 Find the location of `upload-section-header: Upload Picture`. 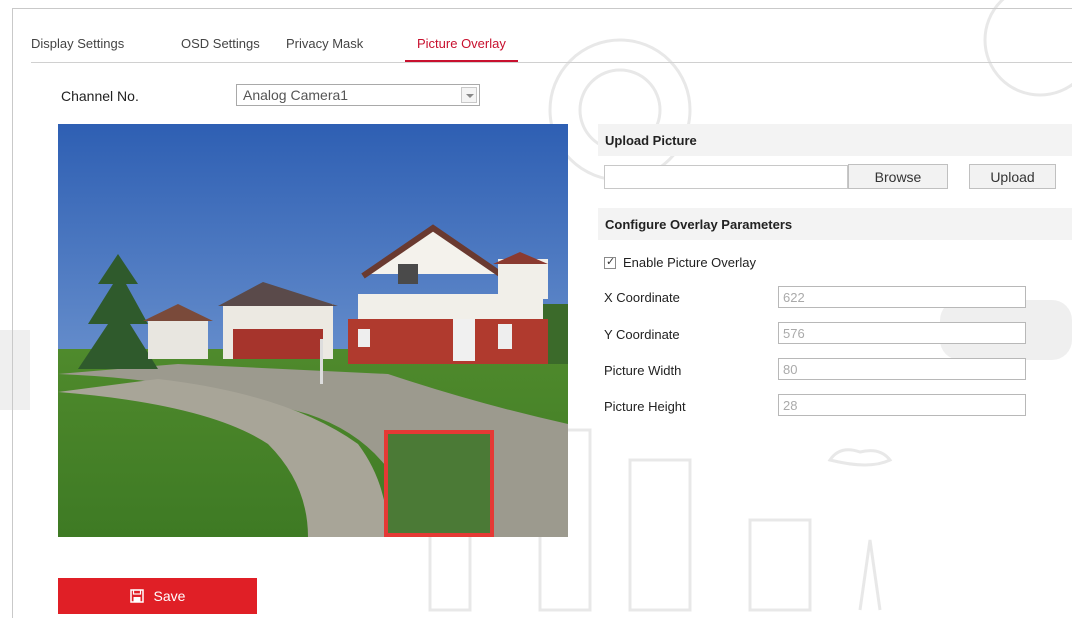

upload-section-header: Upload Picture is located at coordinates (835, 140).